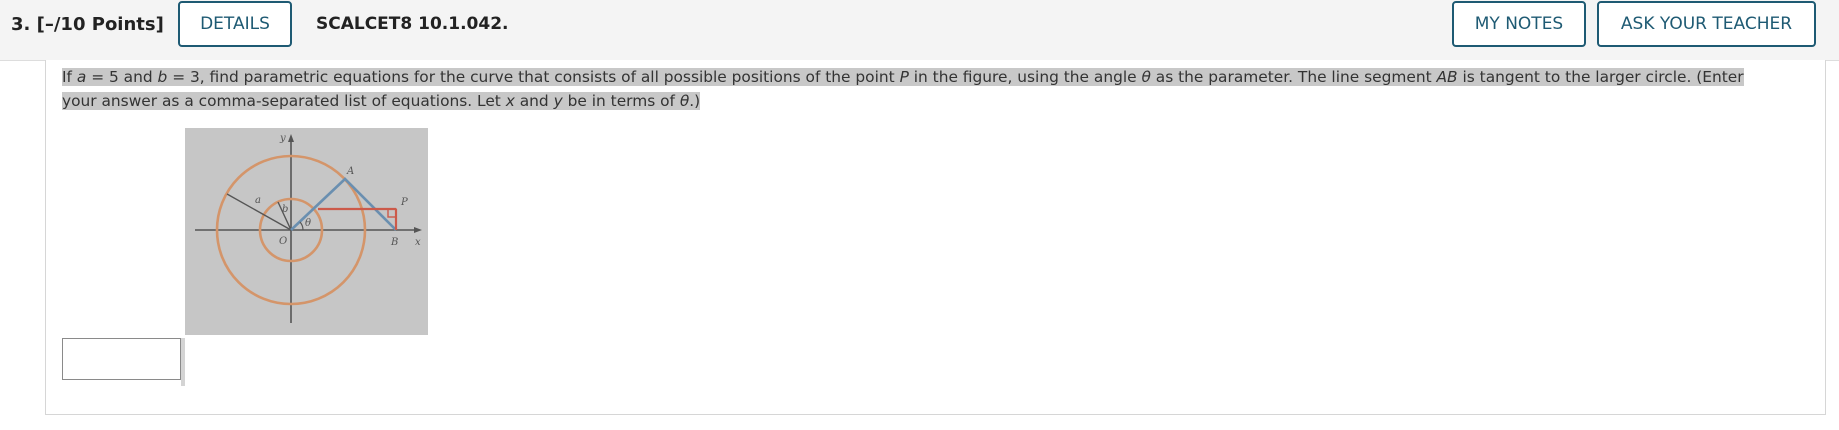 Image resolution: width=1839 pixels, height=430 pixels. Describe the element at coordinates (392, 213) in the screenshot. I see `right-angle-marker` at that location.